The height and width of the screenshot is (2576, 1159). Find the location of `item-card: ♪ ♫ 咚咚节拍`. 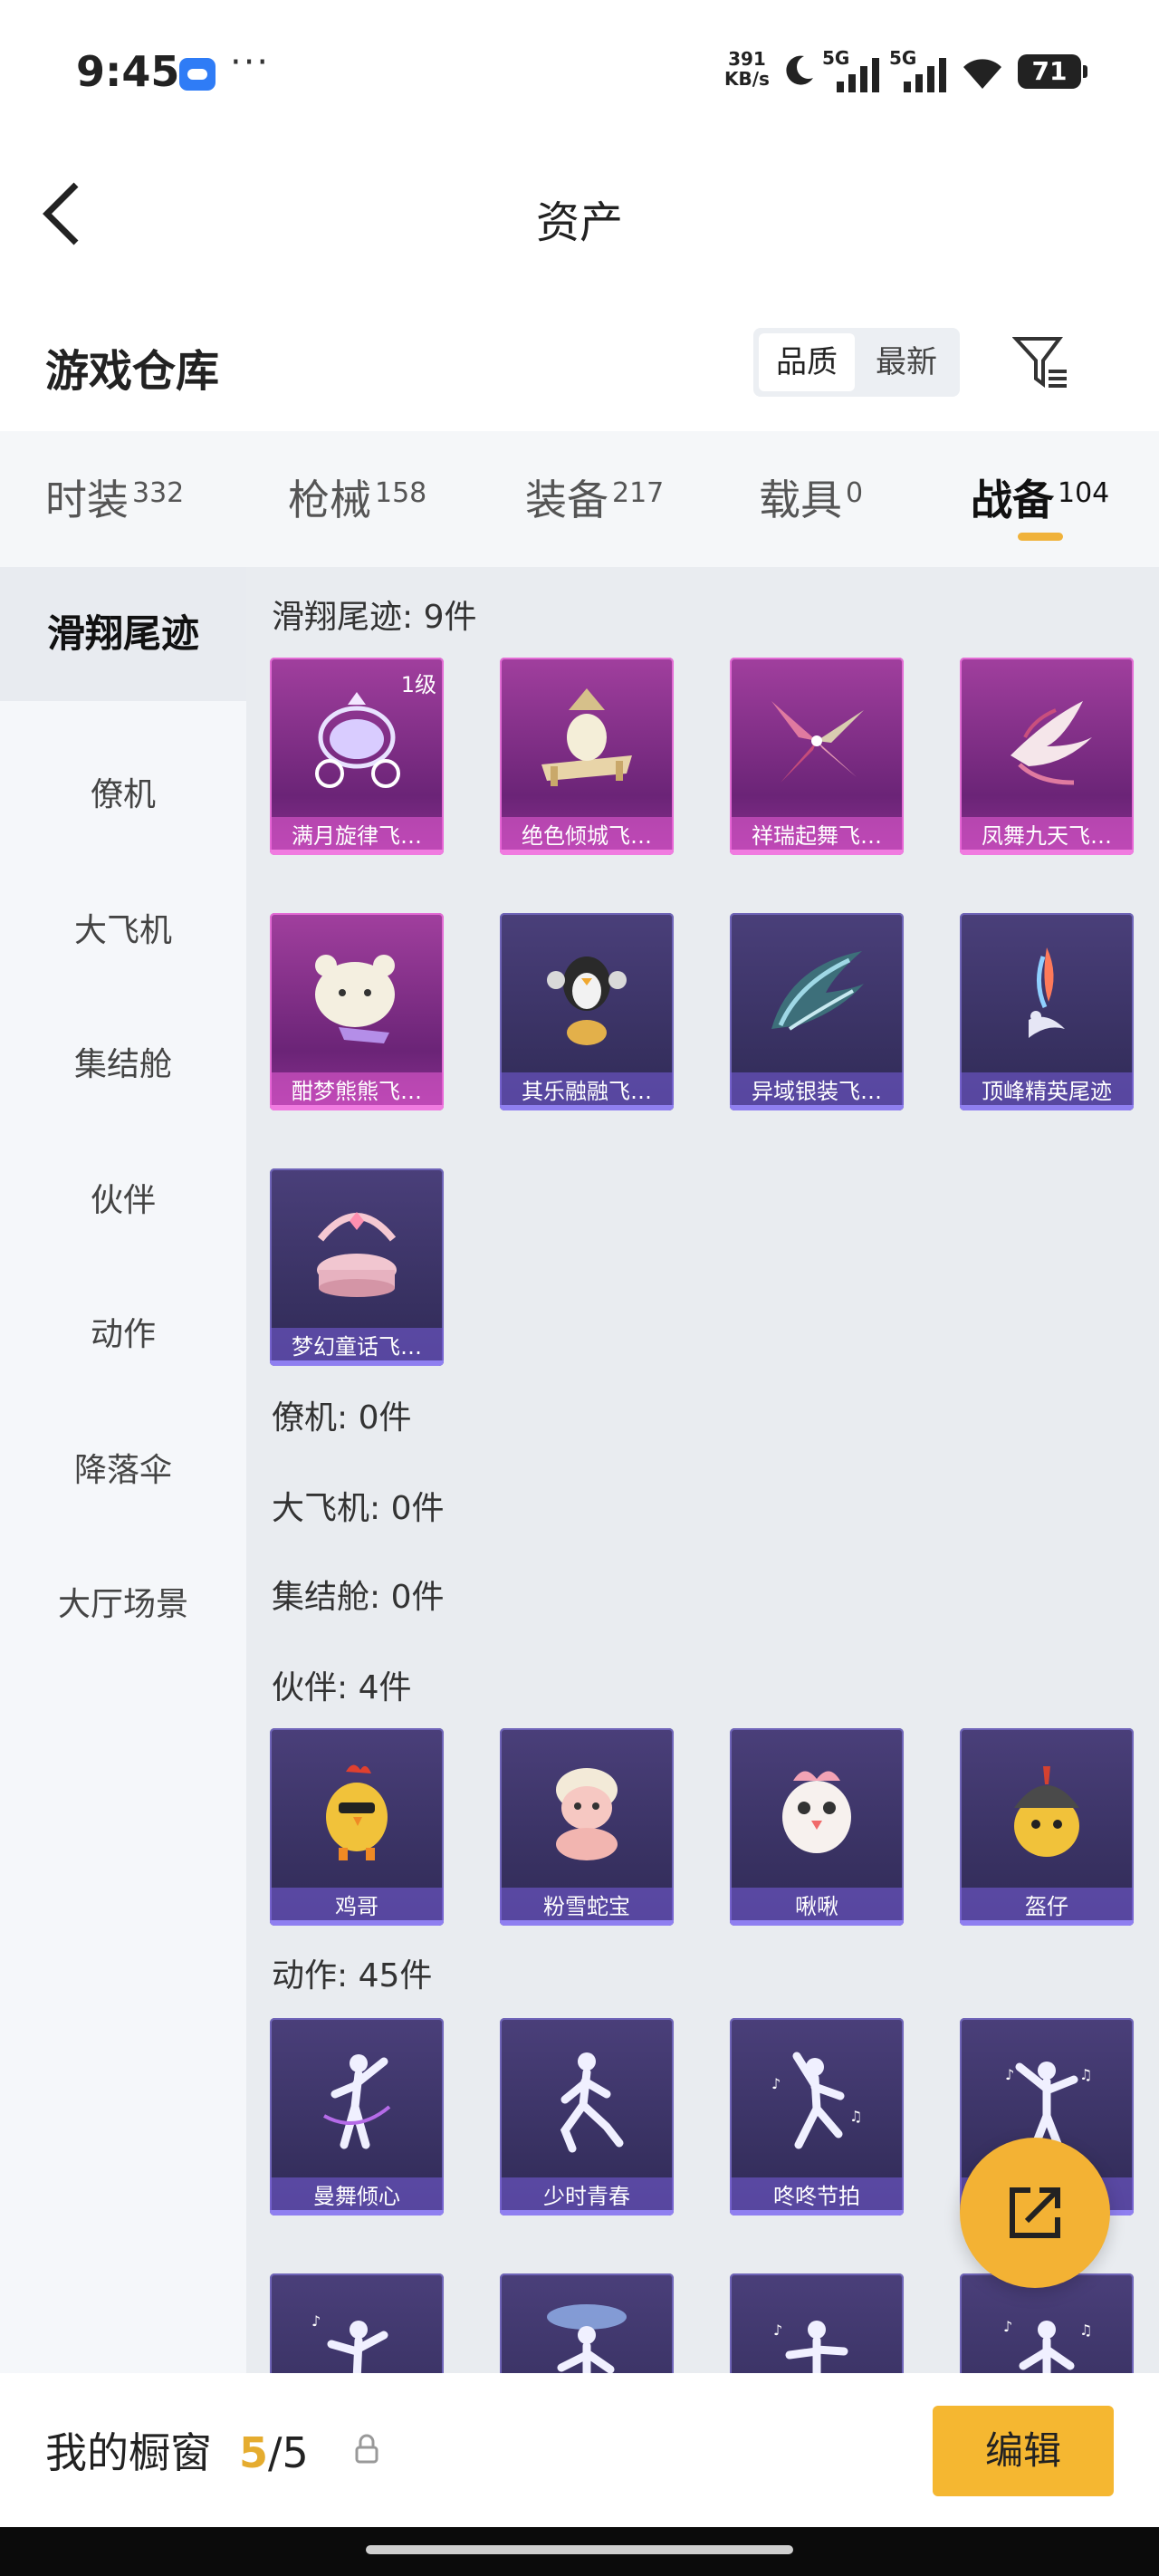

item-card: ♪ ♫ 咚咚节拍 is located at coordinates (817, 2117).